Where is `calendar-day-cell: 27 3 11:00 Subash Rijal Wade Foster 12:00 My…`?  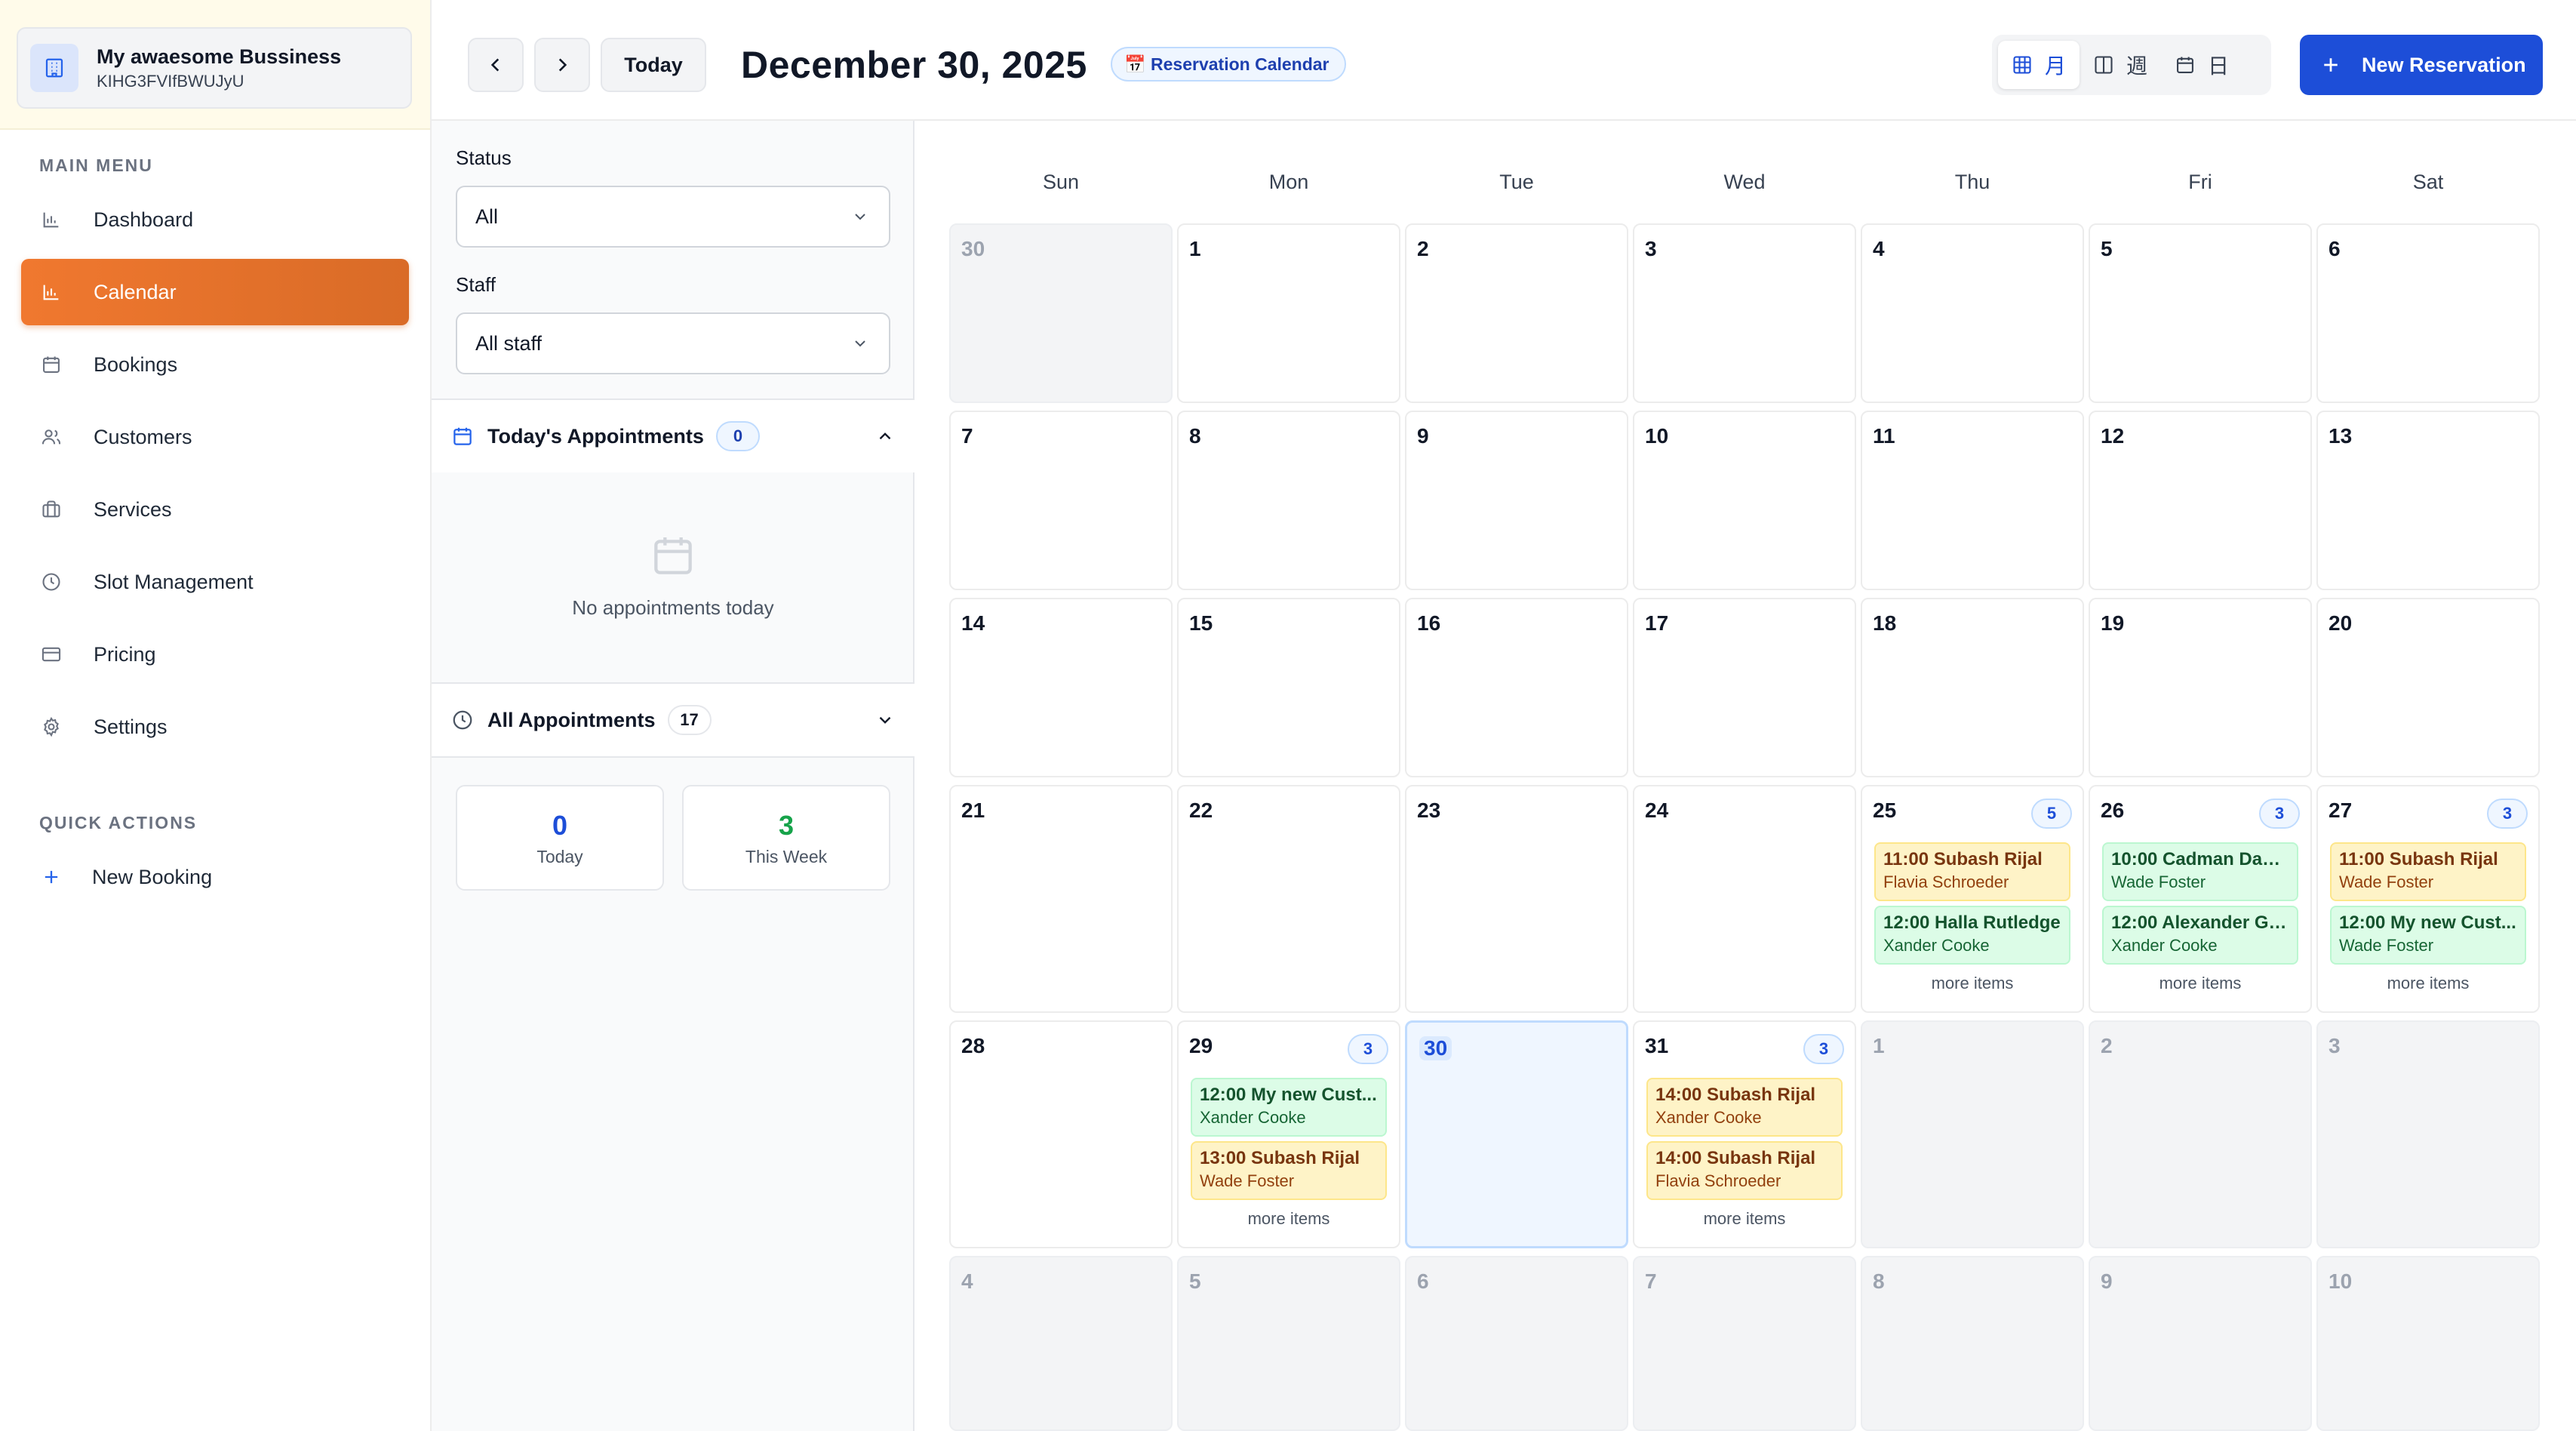 calendar-day-cell: 27 3 11:00 Subash Rijal Wade Foster 12:00 My… is located at coordinates (2428, 899).